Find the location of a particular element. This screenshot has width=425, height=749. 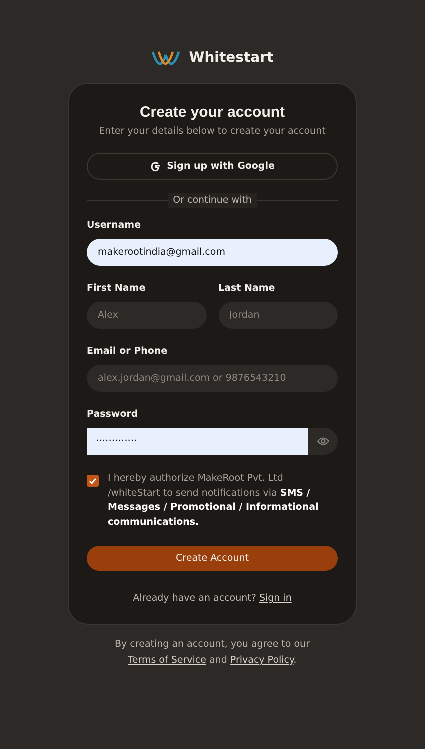

eye-icon is located at coordinates (323, 441).